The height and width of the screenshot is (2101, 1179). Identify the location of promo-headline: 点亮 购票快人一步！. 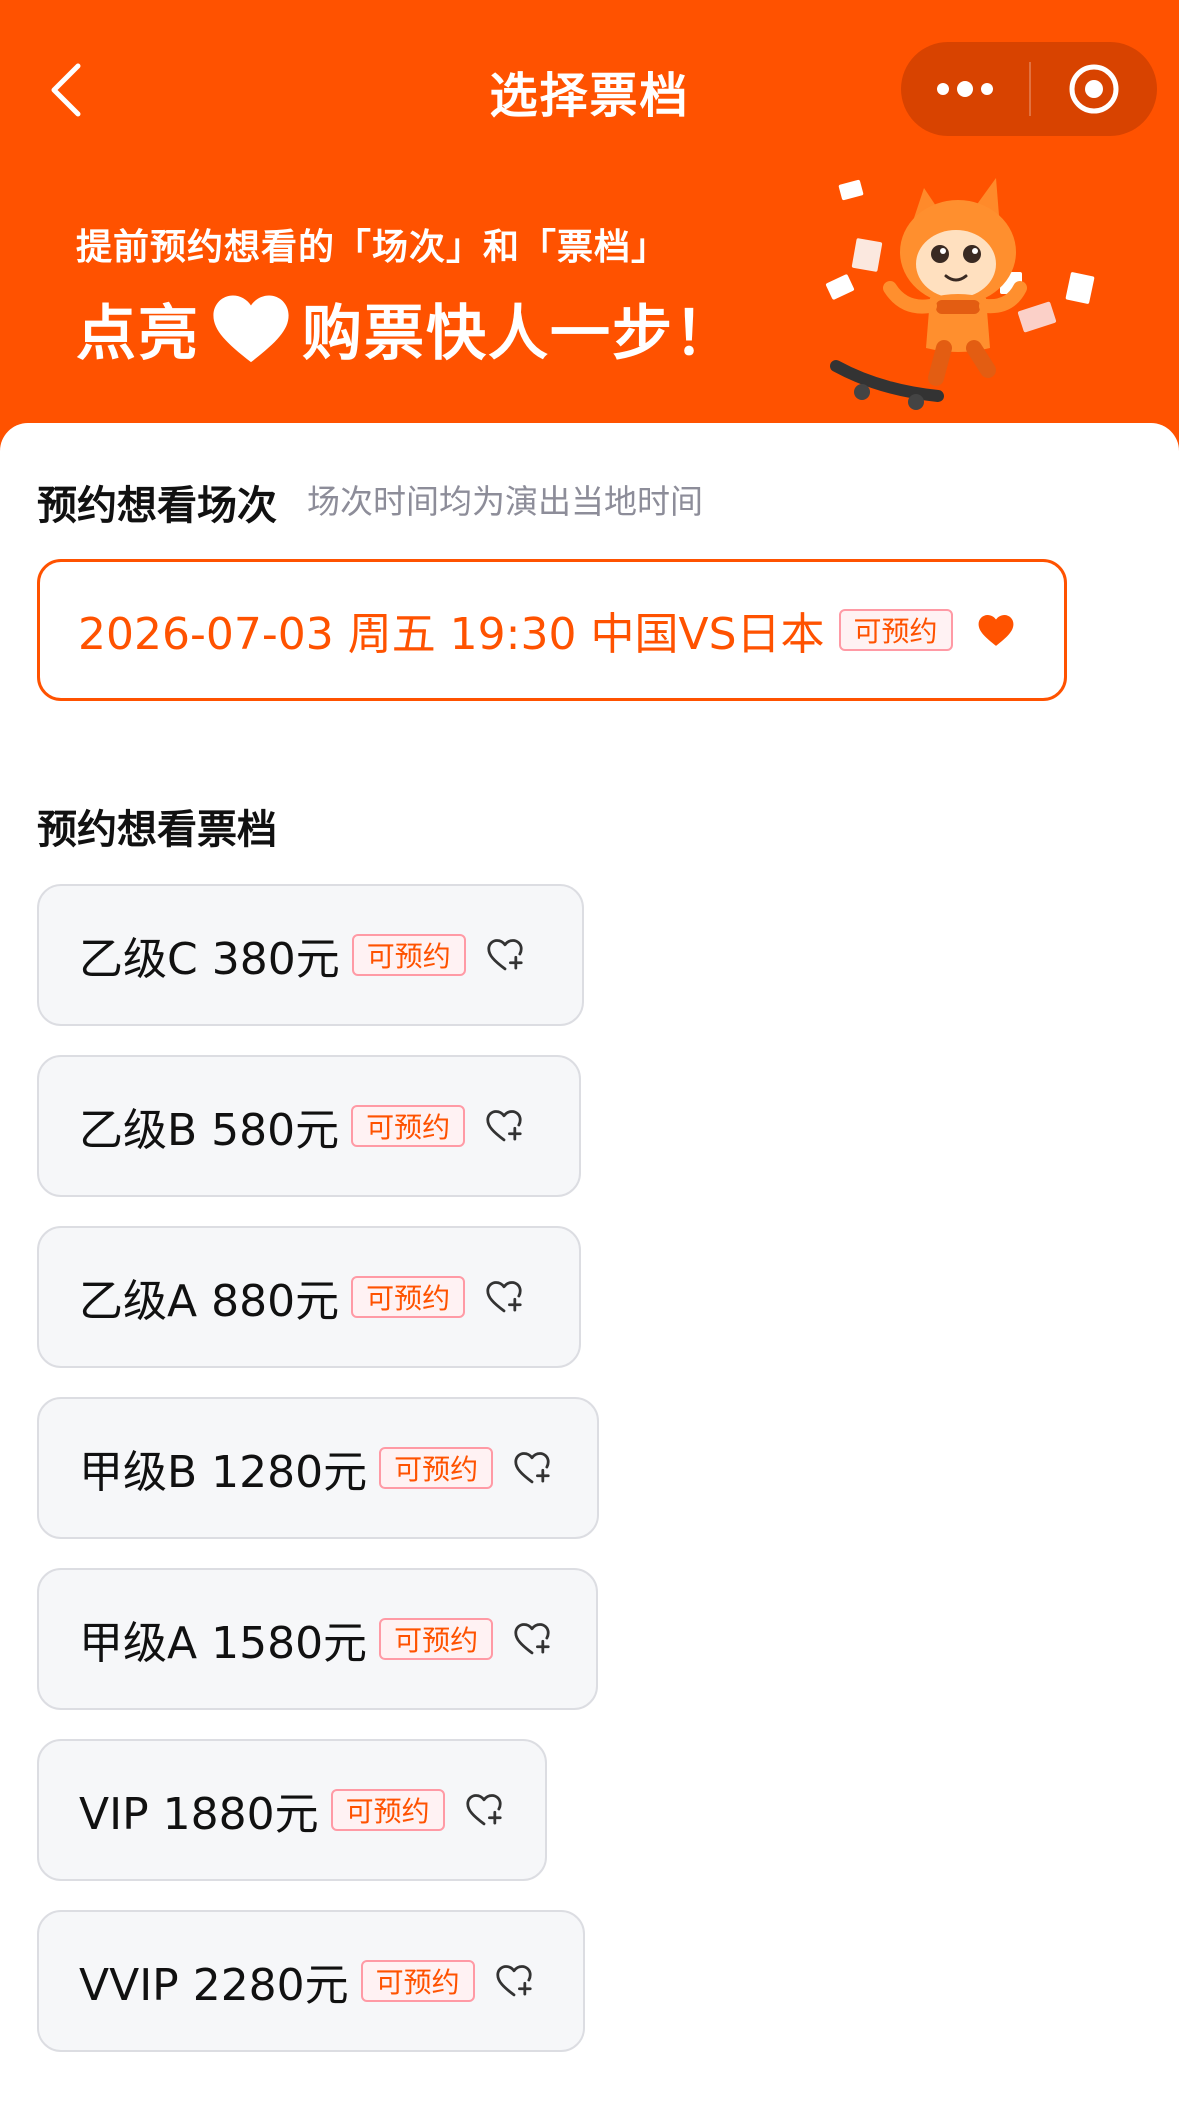
(406, 328).